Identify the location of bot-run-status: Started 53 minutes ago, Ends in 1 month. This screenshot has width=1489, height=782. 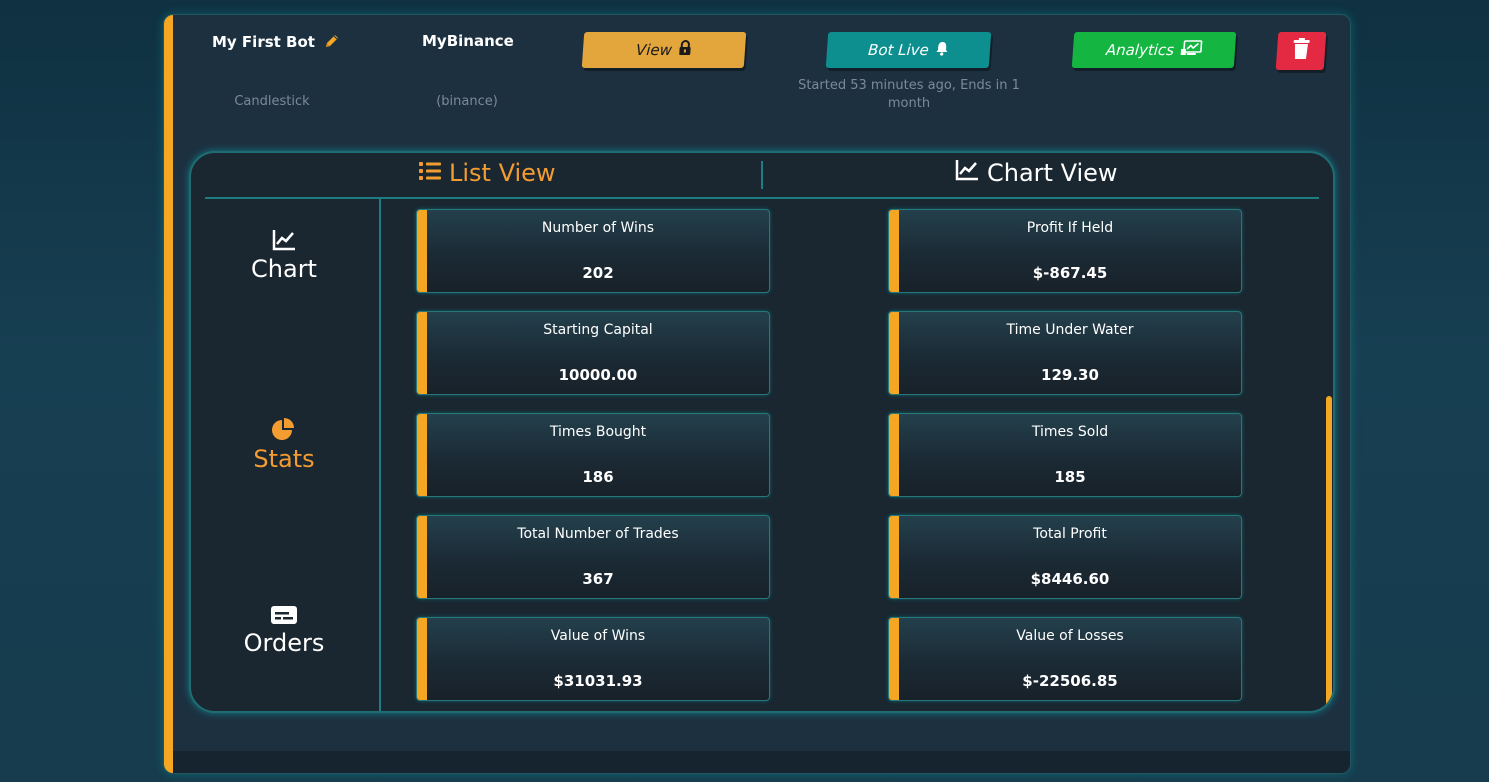
(909, 94).